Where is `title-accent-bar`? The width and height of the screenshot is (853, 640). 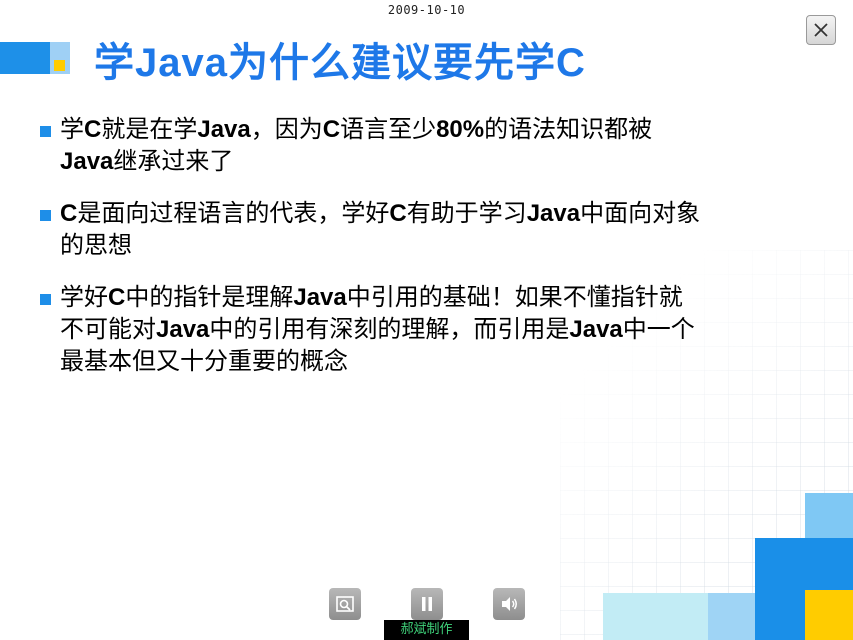 title-accent-bar is located at coordinates (35, 58).